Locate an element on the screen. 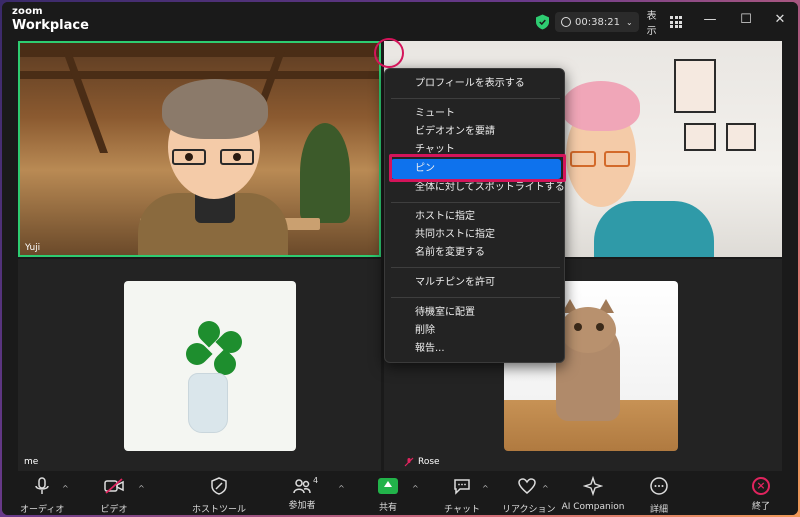 The height and width of the screenshot is (517, 800). audio-button: オーディオ is located at coordinates (42, 495).